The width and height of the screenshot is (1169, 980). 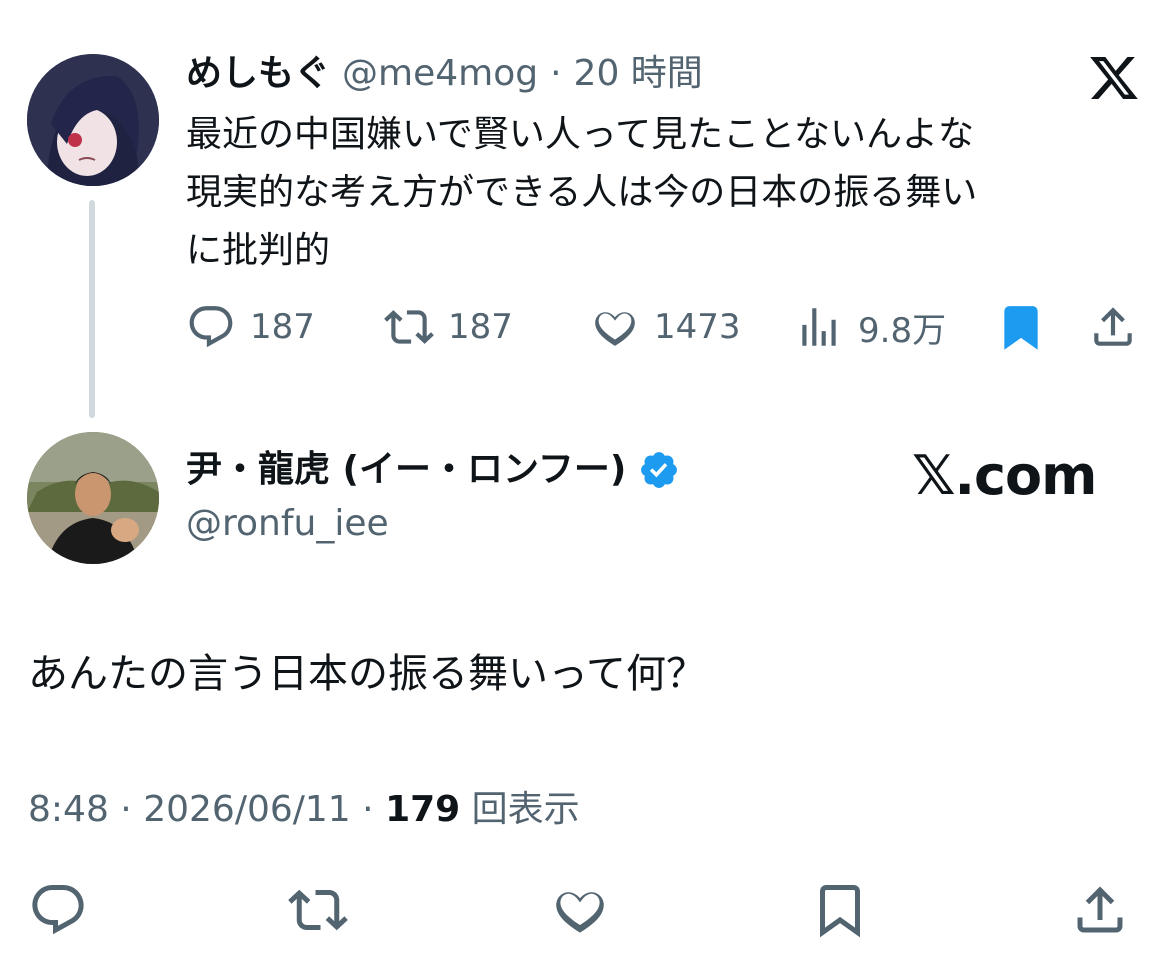 What do you see at coordinates (282, 327) in the screenshot?
I see `reply-count: 187` at bounding box center [282, 327].